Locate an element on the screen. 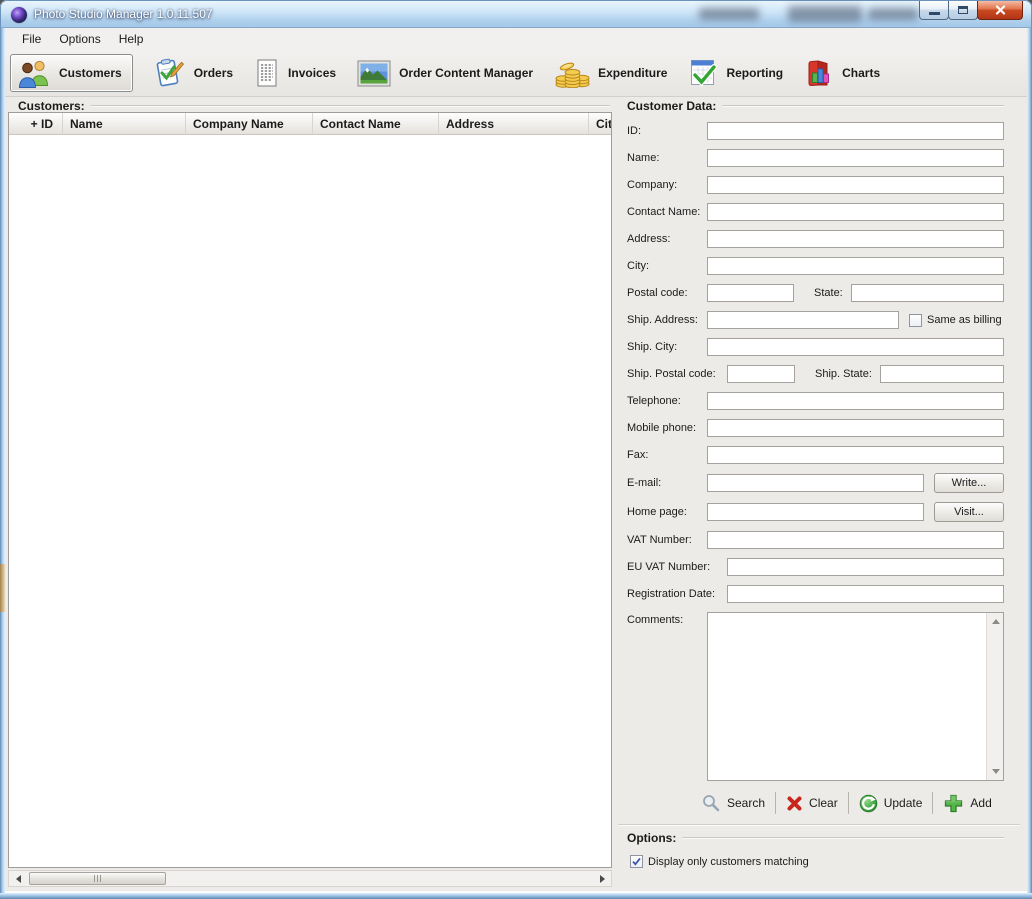 Image resolution: width=1032 pixels, height=899 pixels. minimize-button is located at coordinates (934, 10).